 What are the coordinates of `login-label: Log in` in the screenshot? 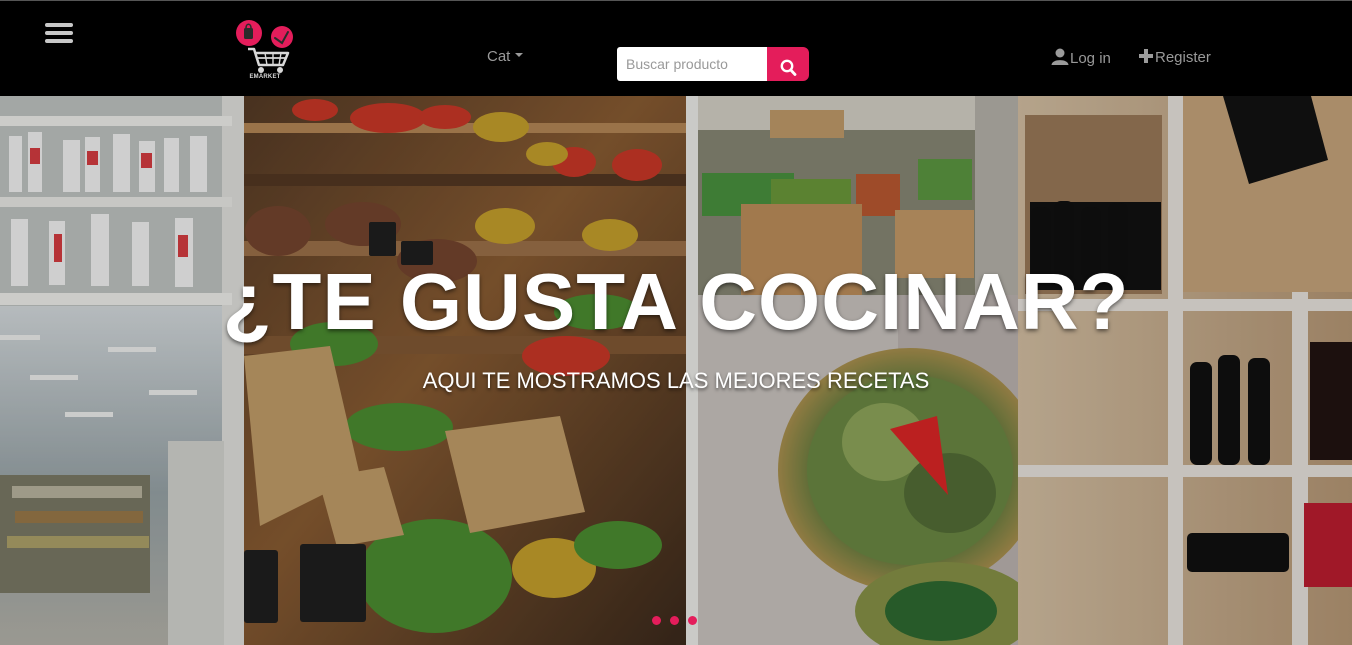 It's located at (1090, 58).